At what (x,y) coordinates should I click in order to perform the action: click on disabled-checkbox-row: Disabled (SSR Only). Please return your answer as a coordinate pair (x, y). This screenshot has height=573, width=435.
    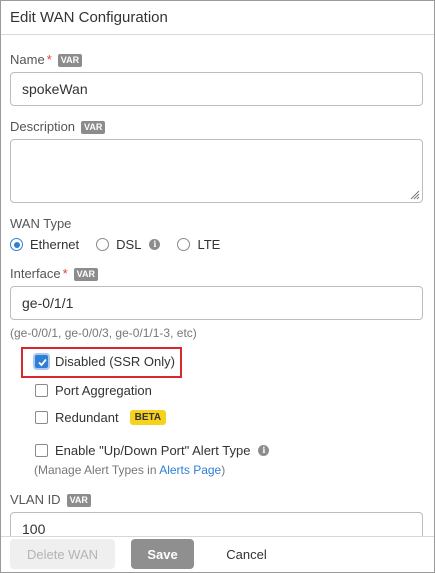
    Looking at the image, I should click on (105, 361).